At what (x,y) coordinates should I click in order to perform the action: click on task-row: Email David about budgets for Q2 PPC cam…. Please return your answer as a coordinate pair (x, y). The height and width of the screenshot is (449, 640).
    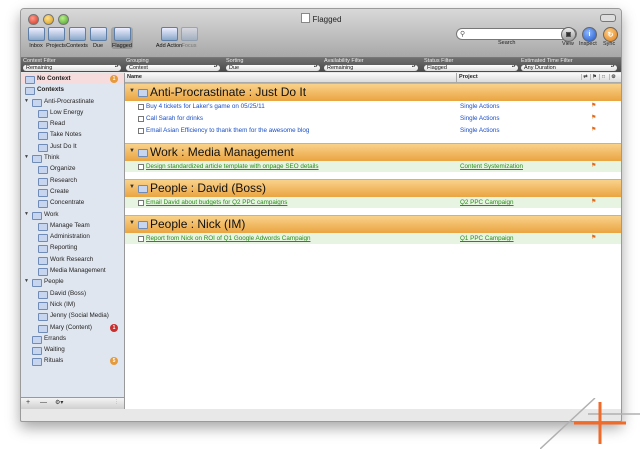
    Looking at the image, I should click on (373, 202).